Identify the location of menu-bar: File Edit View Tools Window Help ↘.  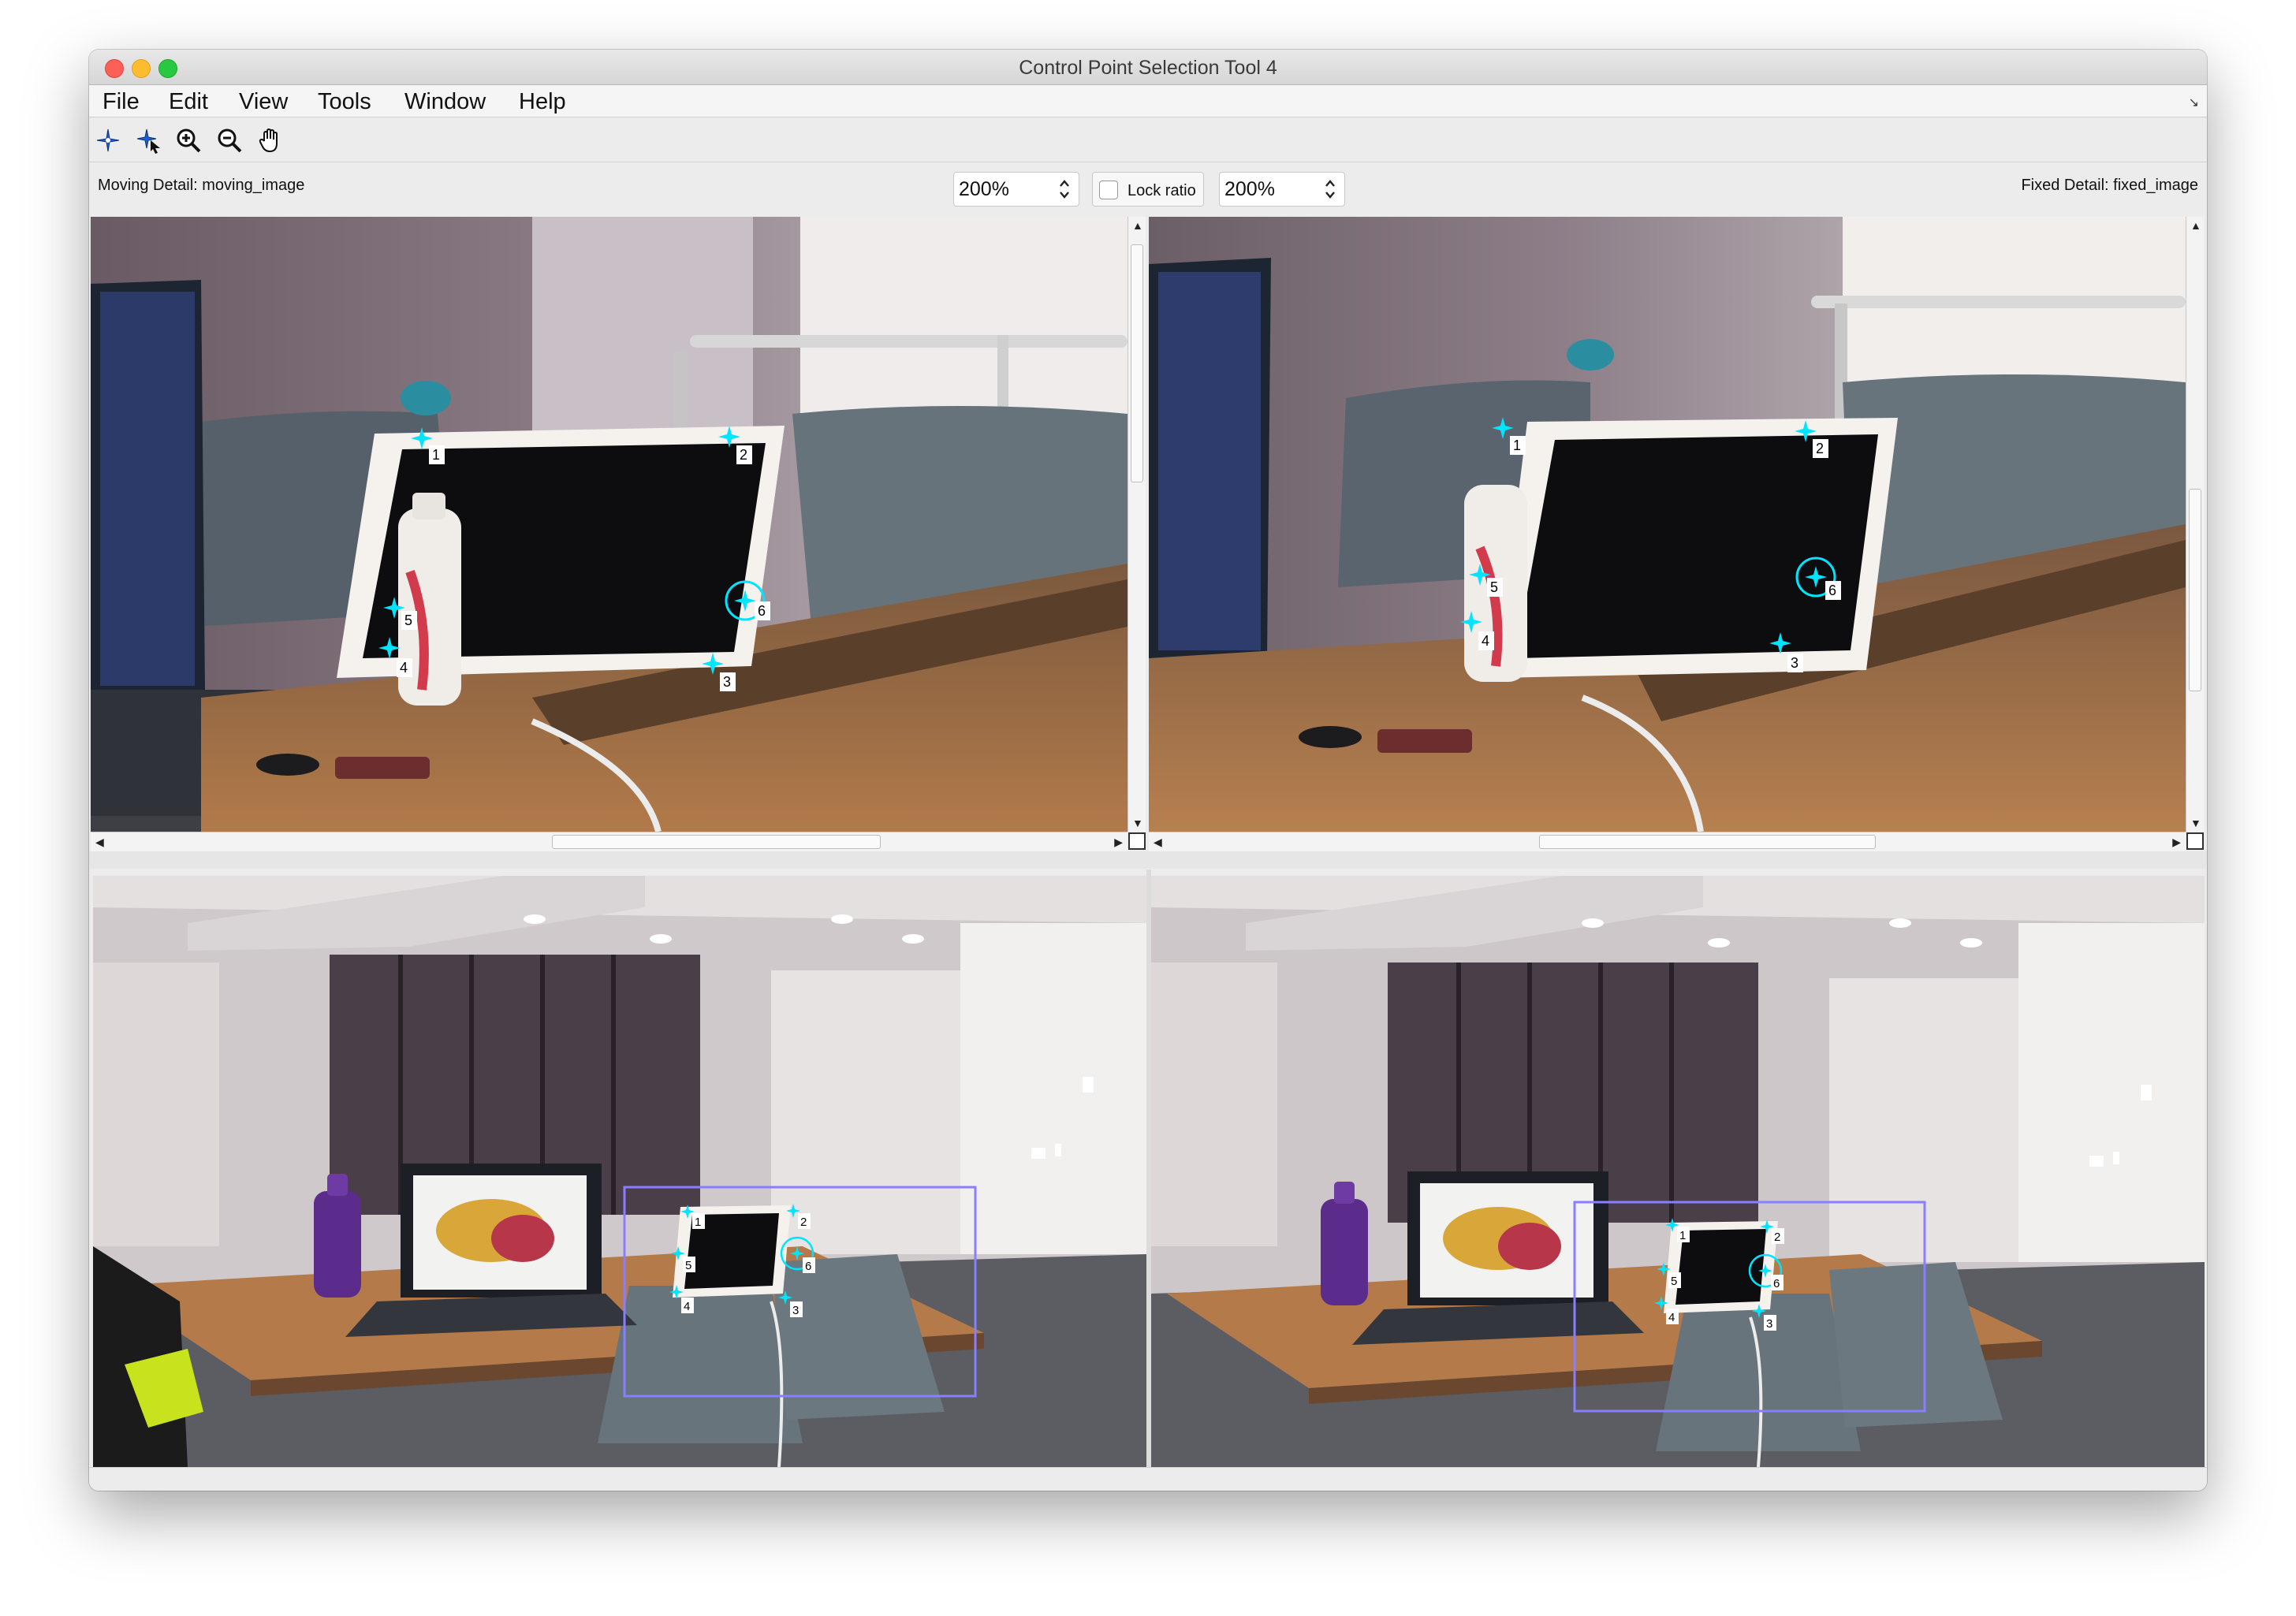
(1148, 101).